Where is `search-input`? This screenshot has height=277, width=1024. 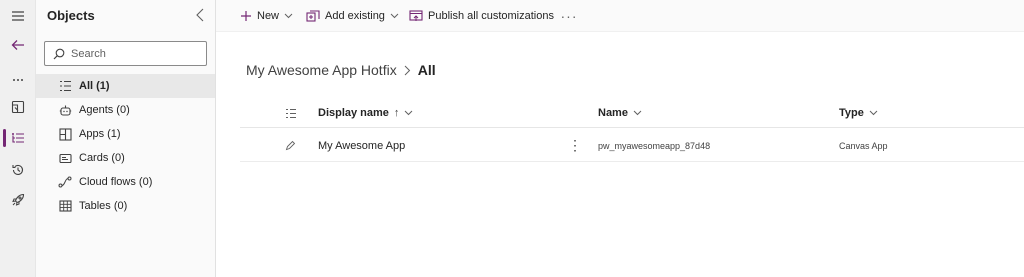
search-input is located at coordinates (136, 53).